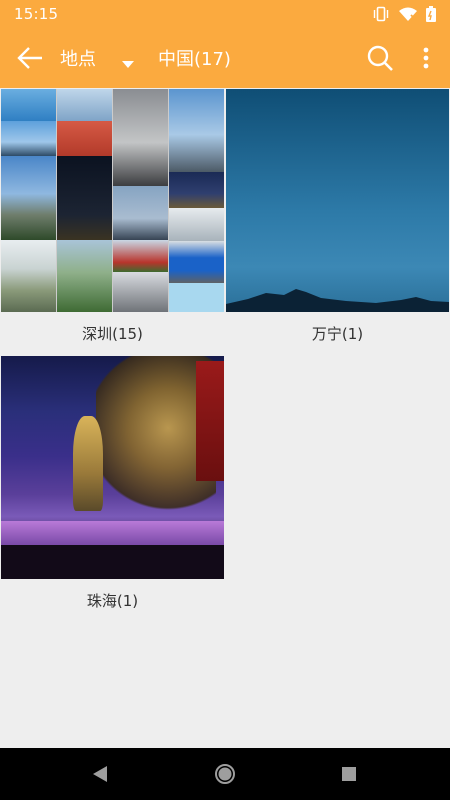  I want to click on stage-curtain, so click(210, 421).